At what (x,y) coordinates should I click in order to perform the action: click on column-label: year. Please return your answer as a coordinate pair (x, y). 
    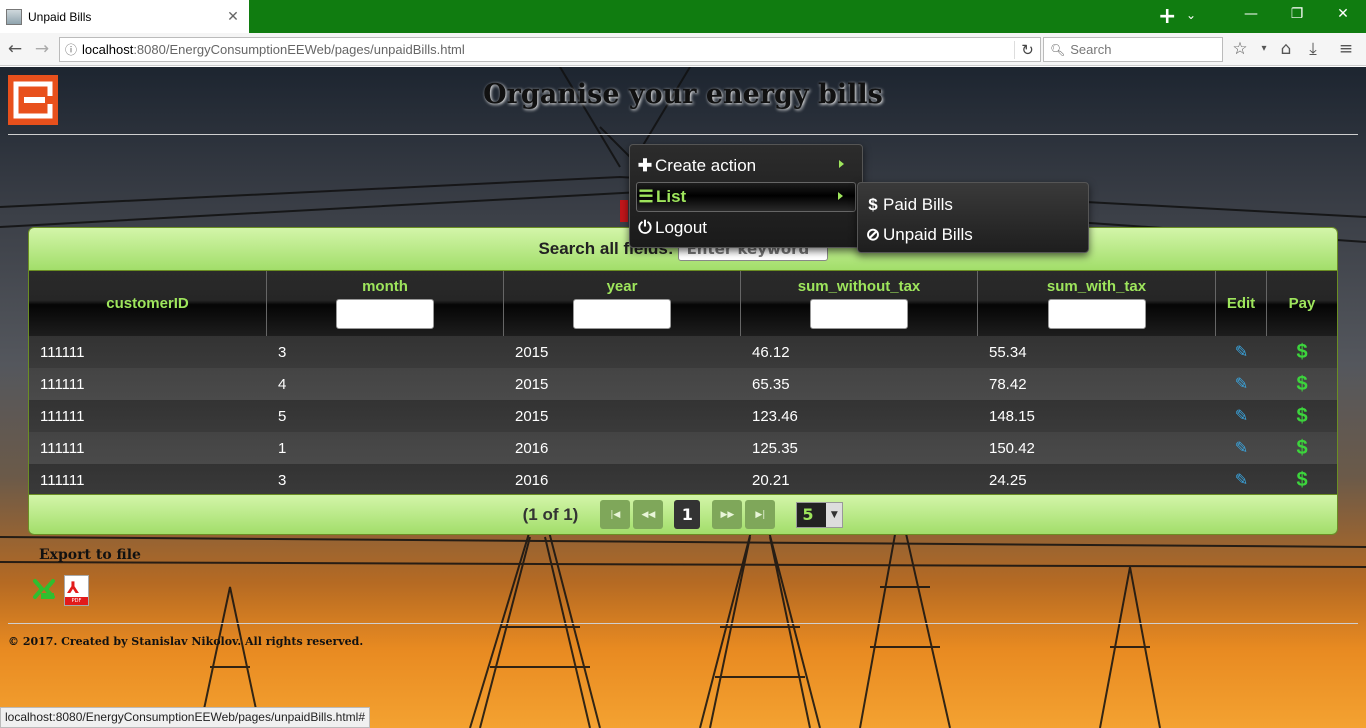
    Looking at the image, I should click on (622, 286).